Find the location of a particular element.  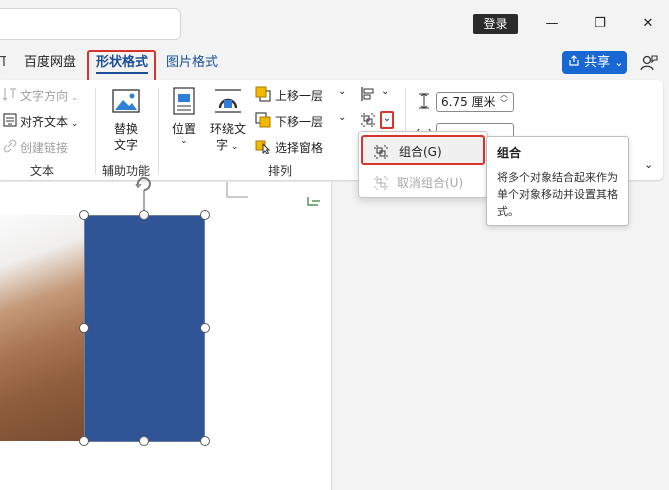

login-button: 登录 is located at coordinates (495, 24).